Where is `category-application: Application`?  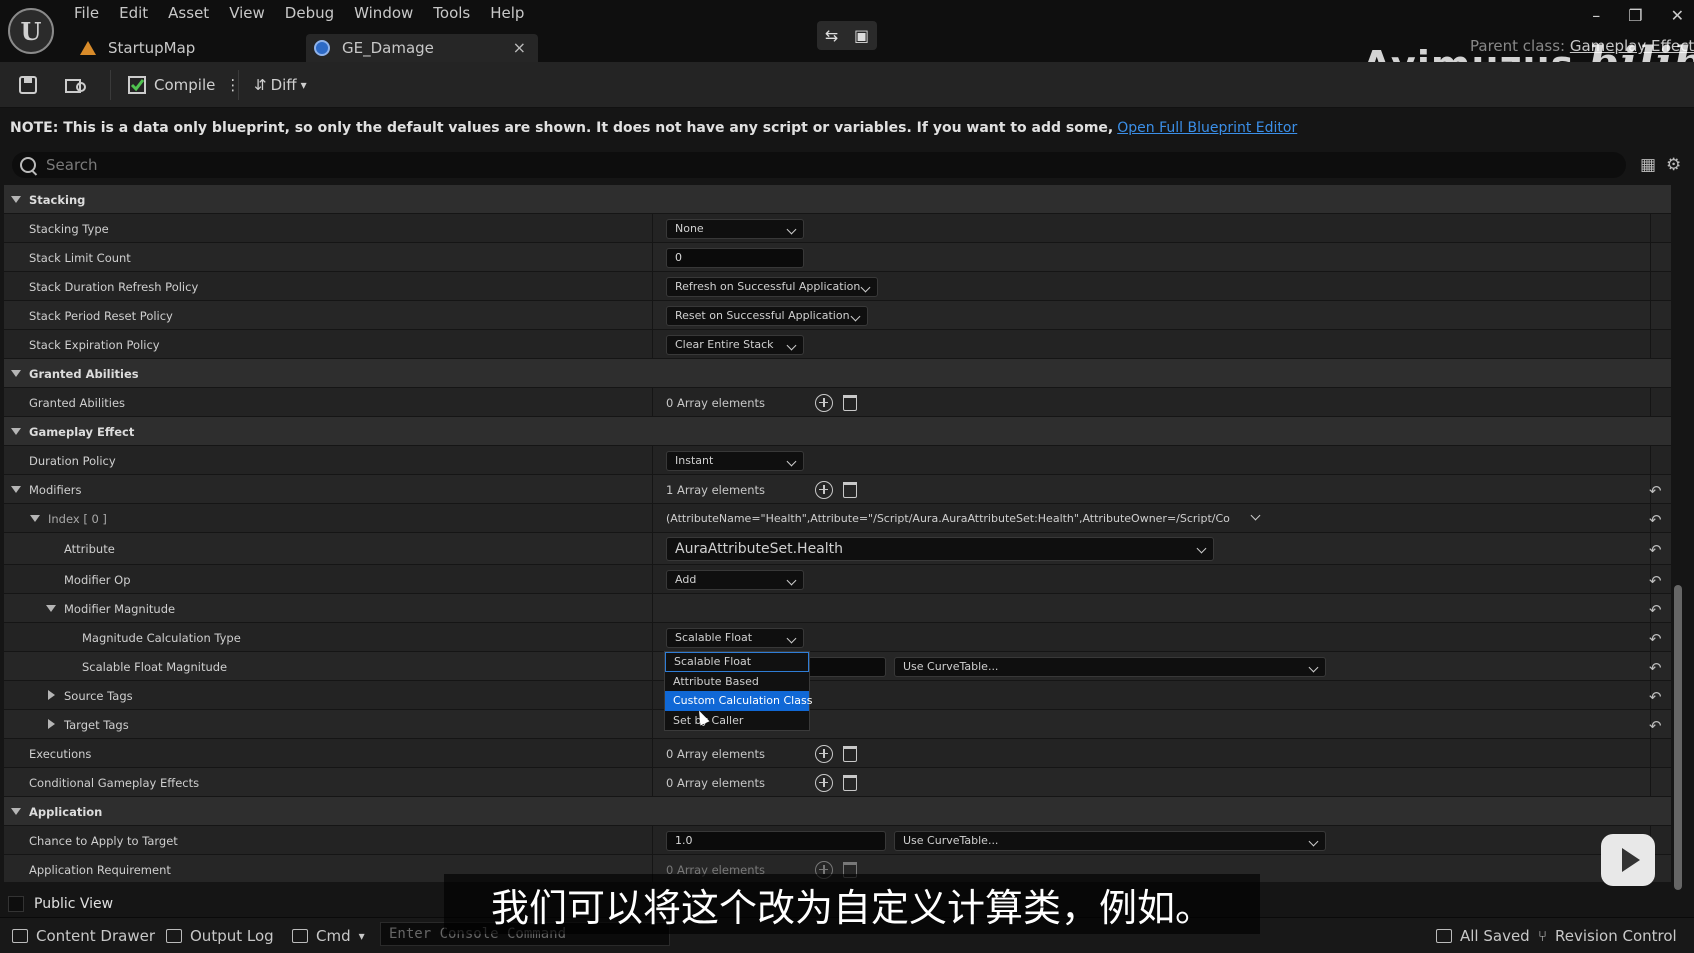
category-application: Application is located at coordinates (837, 811).